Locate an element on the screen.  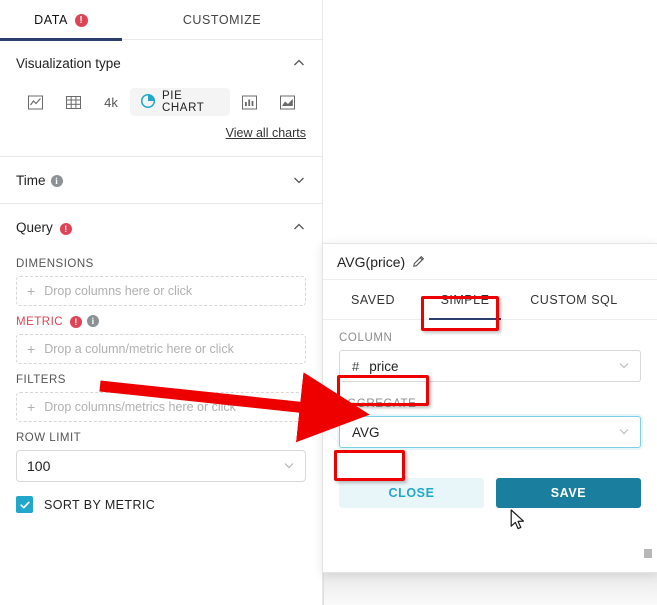
popover-title: AVG(price) is located at coordinates (371, 261).